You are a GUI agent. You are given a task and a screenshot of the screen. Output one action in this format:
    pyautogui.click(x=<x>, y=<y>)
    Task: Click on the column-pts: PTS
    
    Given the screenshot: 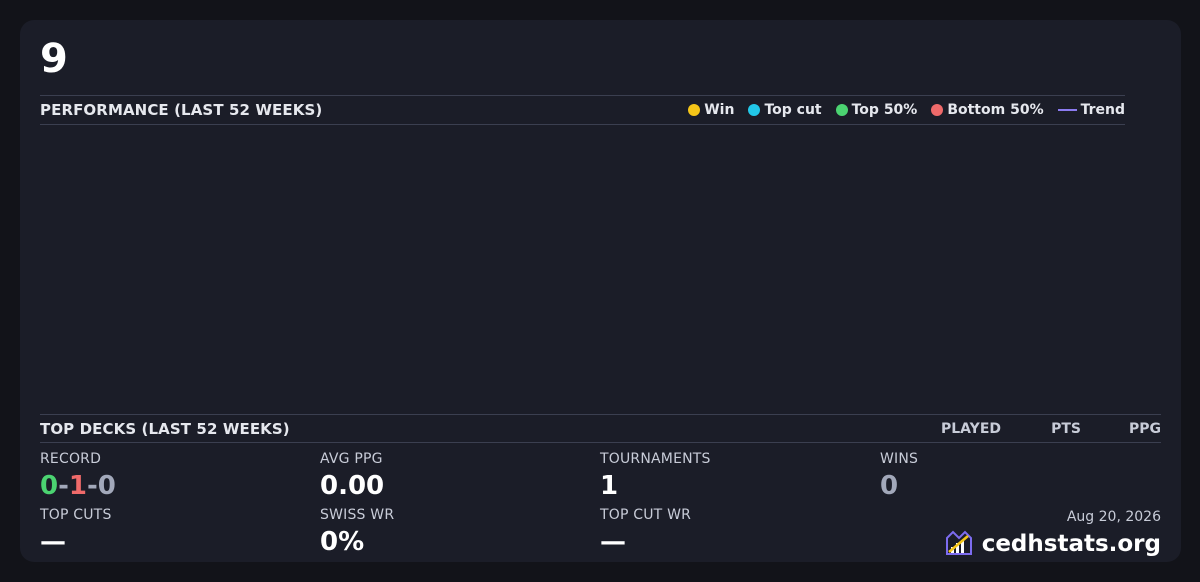 What is the action you would take?
    pyautogui.click(x=1066, y=428)
    